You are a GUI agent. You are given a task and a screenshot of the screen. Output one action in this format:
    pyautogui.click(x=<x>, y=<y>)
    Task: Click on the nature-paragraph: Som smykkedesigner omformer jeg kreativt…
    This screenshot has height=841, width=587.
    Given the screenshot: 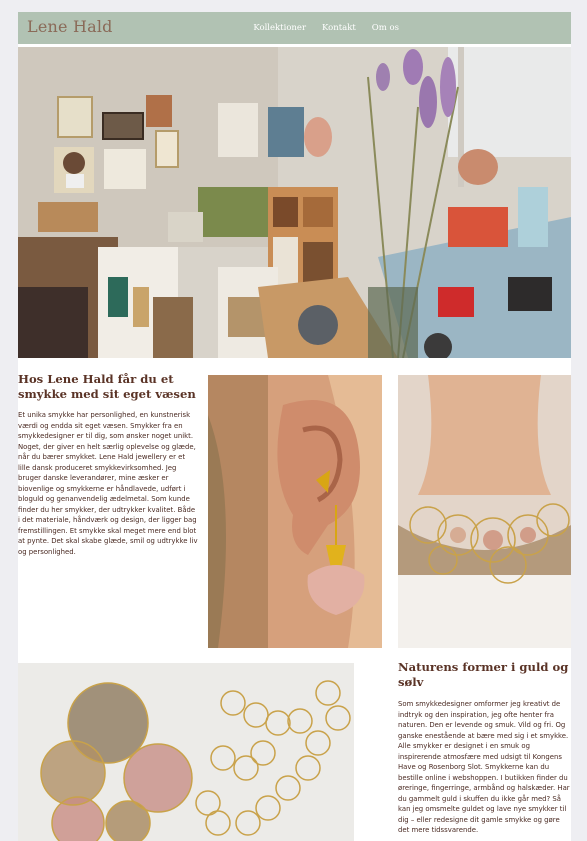 What is the action you would take?
    pyautogui.click(x=484, y=767)
    